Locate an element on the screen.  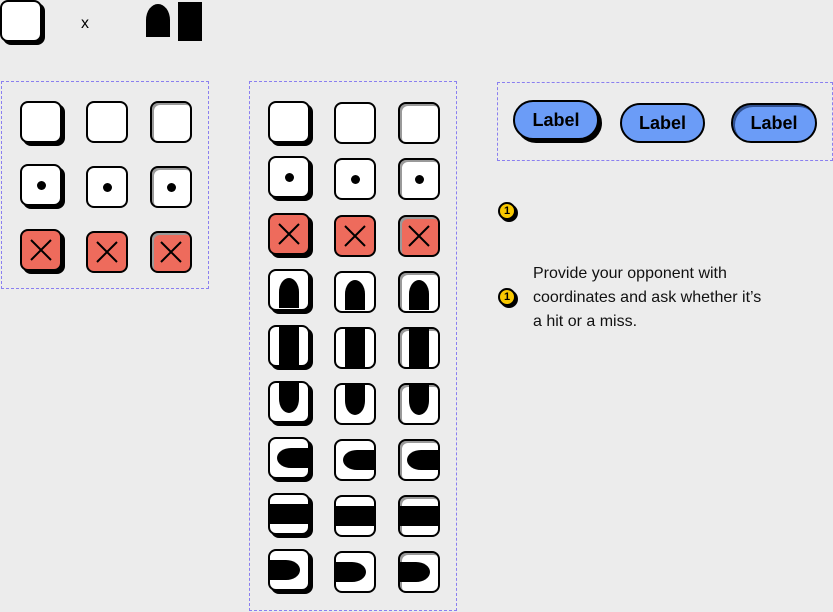
label-button-pressed: Label is located at coordinates (774, 123).